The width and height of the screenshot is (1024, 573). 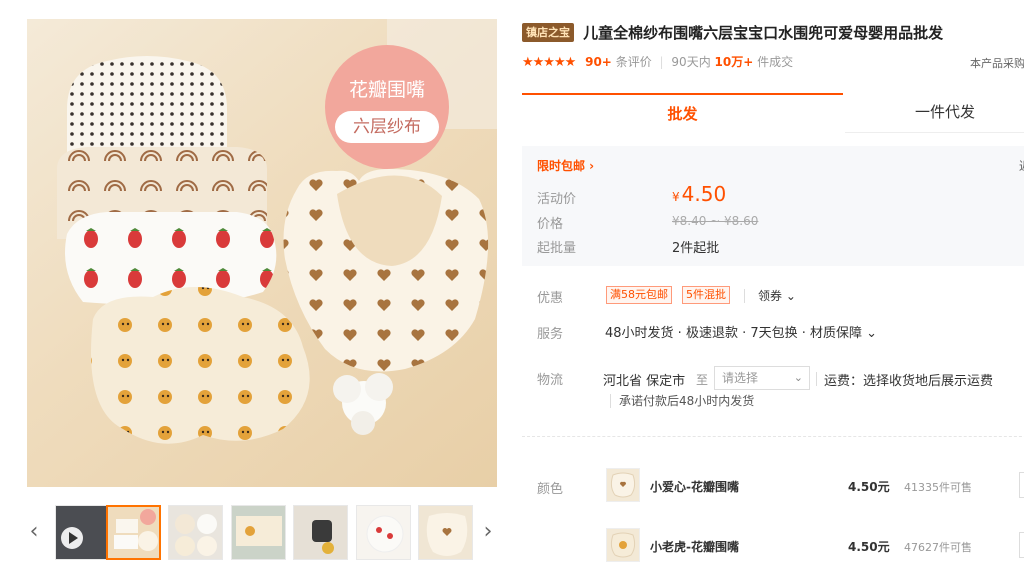 What do you see at coordinates (694, 547) in the screenshot?
I see `sku-name: 小老虎-花瓣围嘴` at bounding box center [694, 547].